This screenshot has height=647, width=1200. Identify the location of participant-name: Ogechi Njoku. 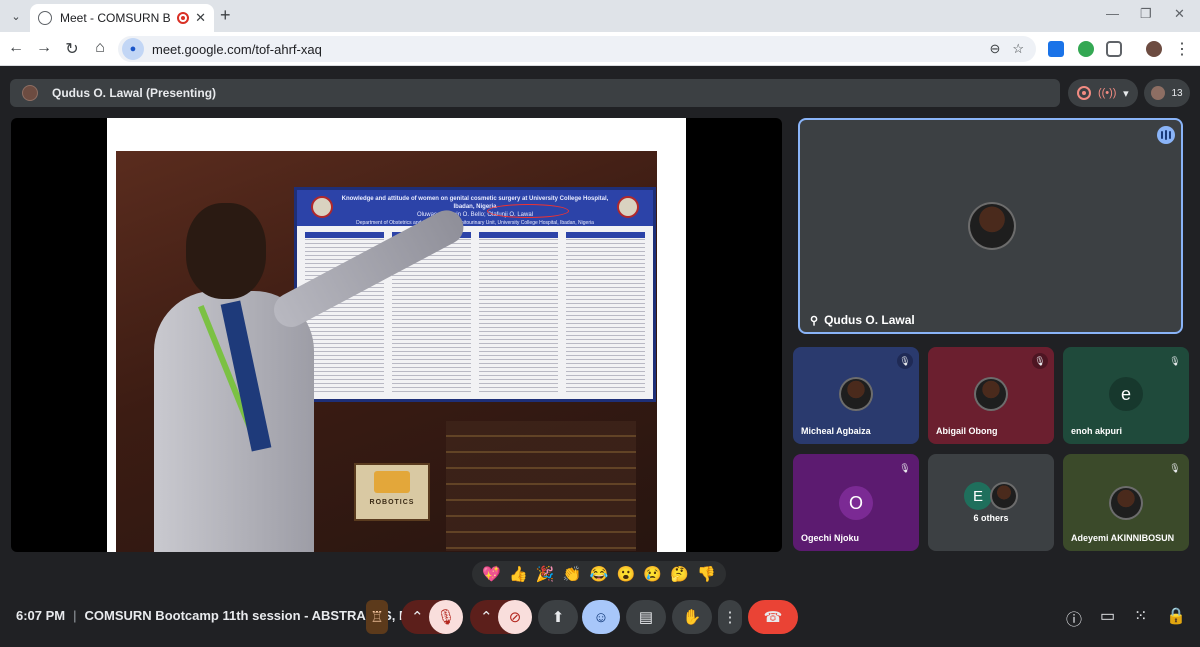
(830, 538).